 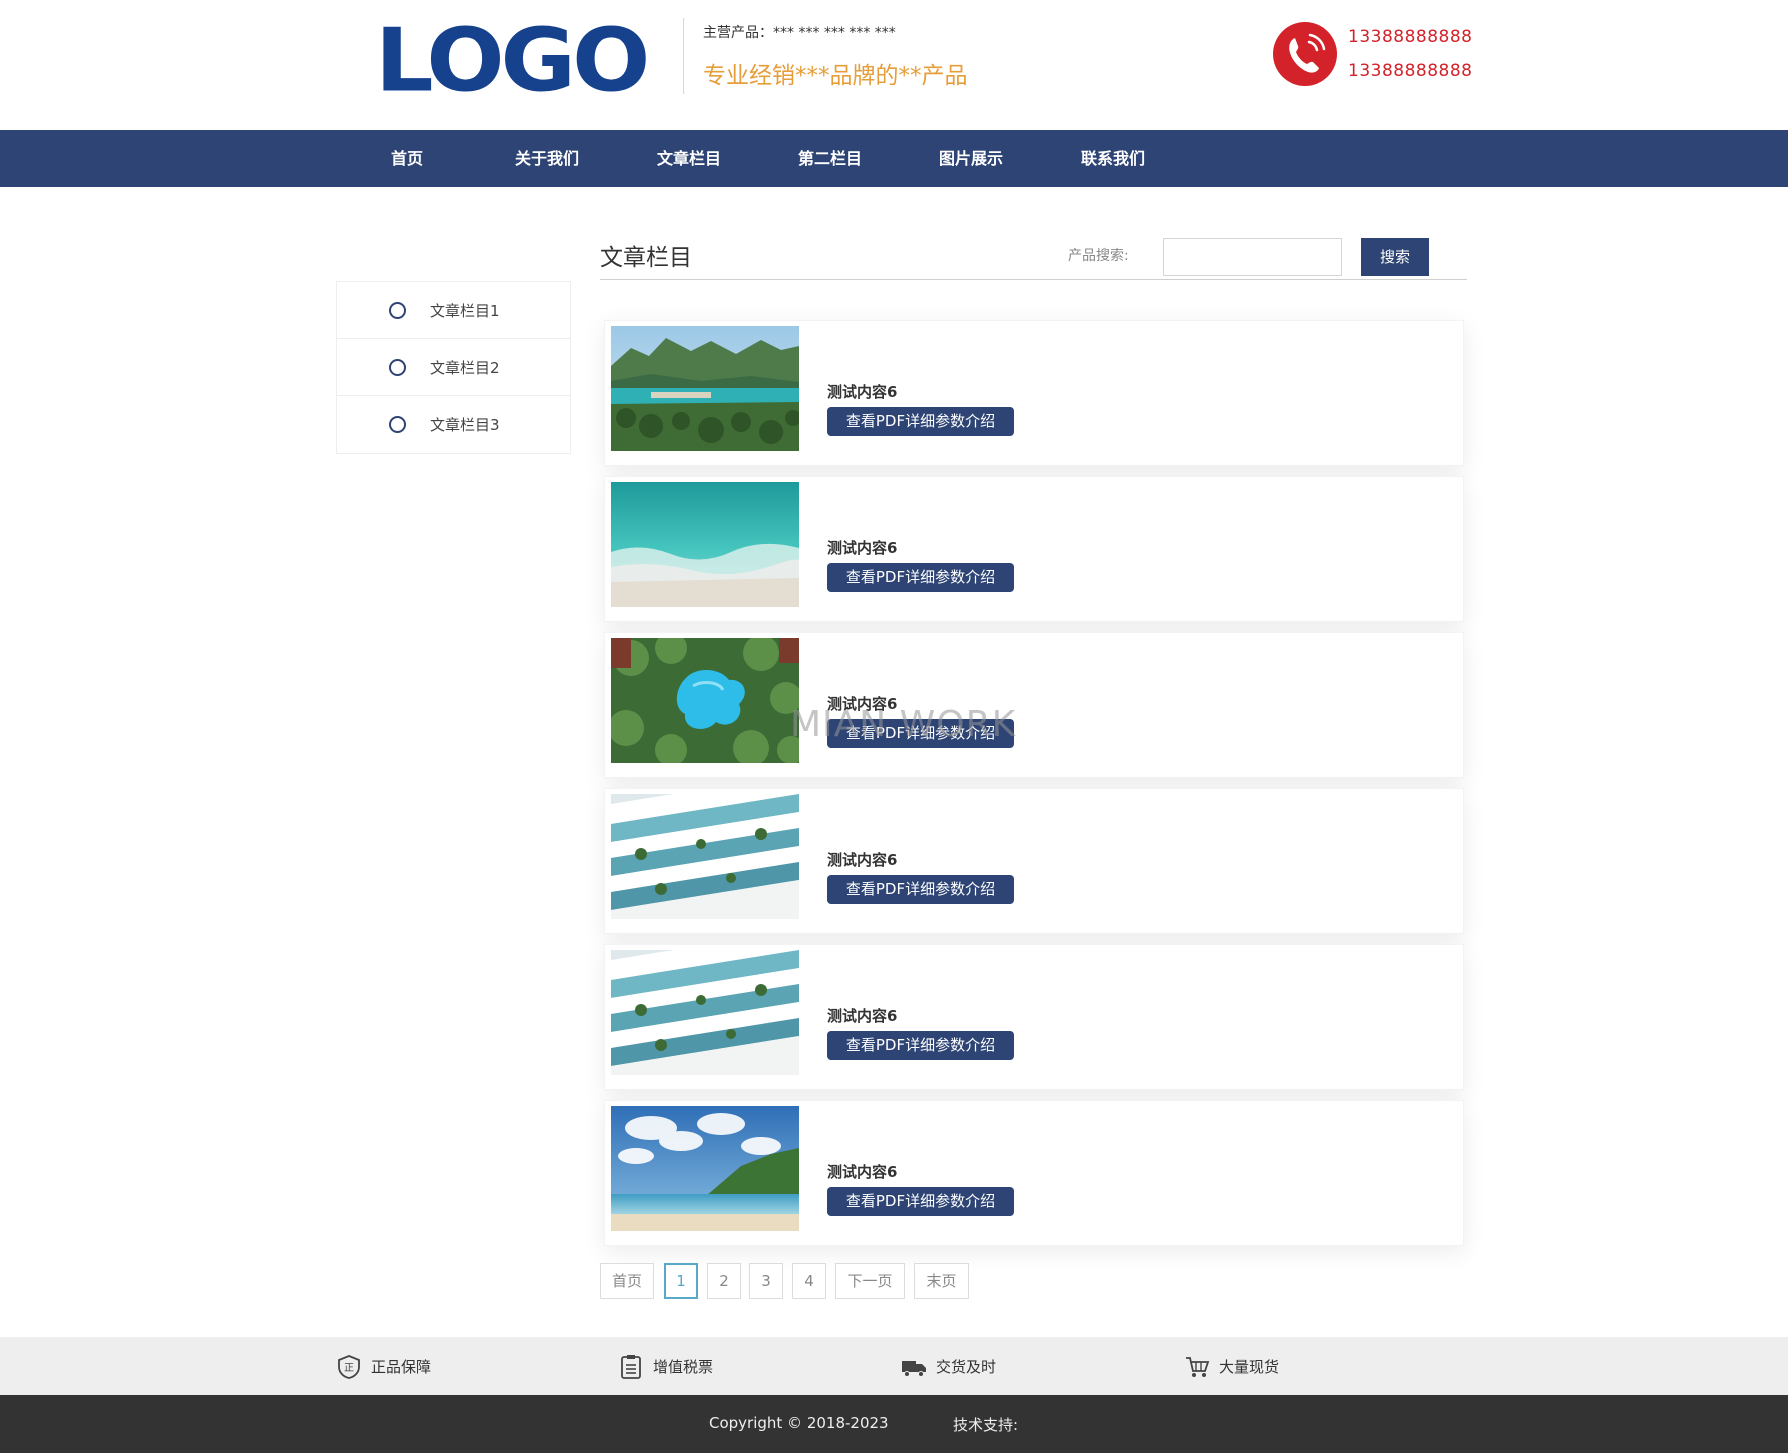 I want to click on main-nav: 首页 关于我们 文章栏目 第二栏目 图片展示 联系我们, so click(x=894, y=158).